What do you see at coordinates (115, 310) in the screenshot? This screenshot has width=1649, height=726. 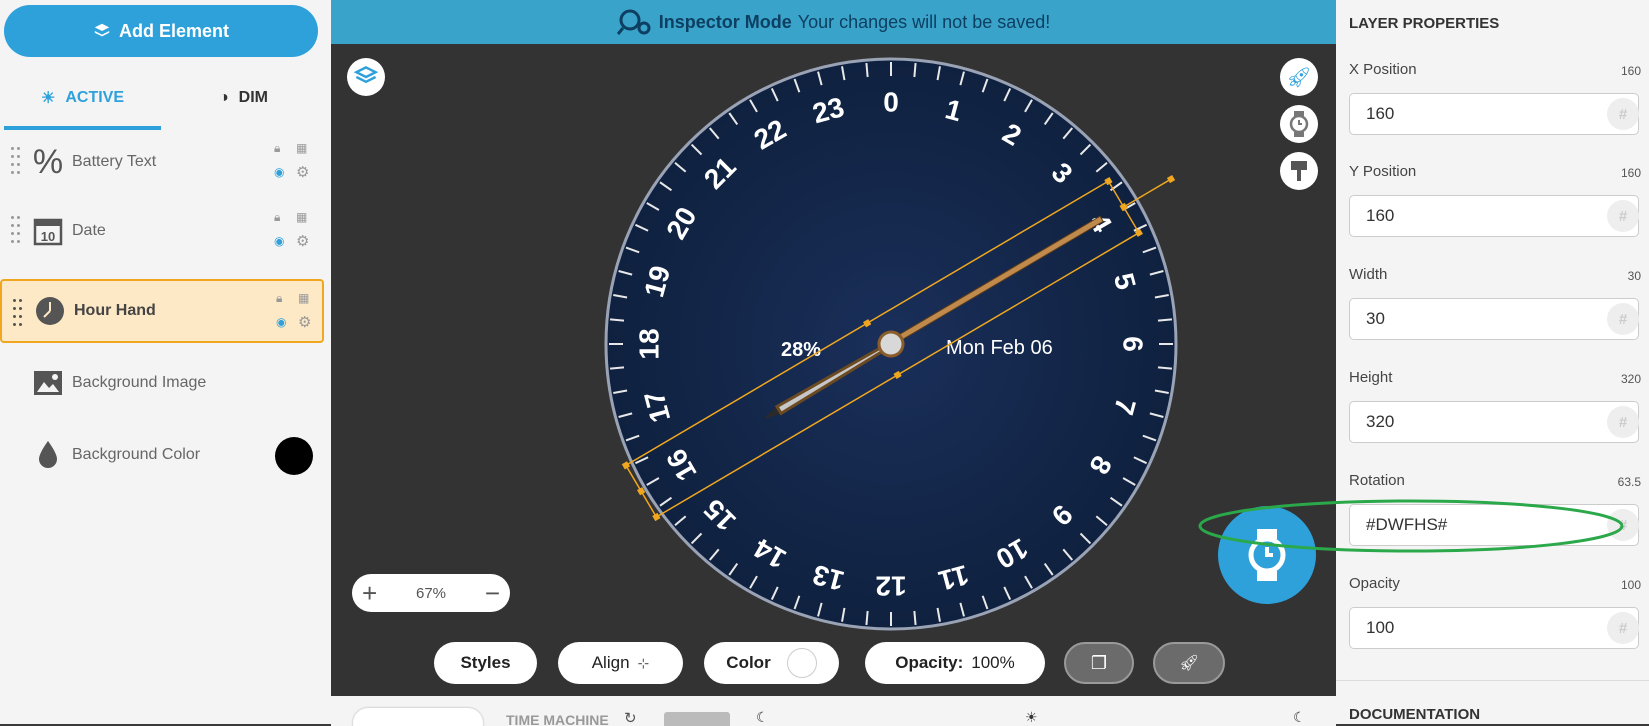 I see `layer-name: Hour Hand` at bounding box center [115, 310].